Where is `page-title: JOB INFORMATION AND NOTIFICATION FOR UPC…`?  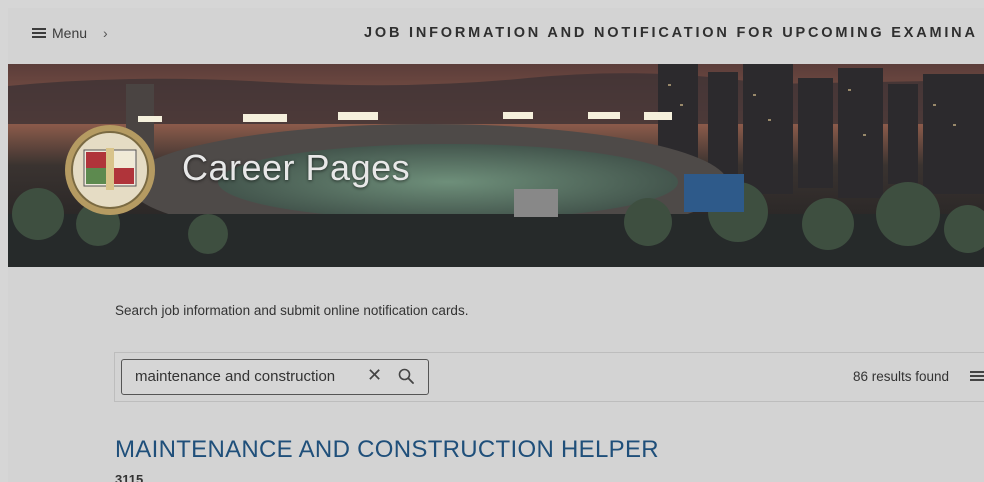
page-title: JOB INFORMATION AND NOTIFICATION FOR UPC… is located at coordinates (671, 33).